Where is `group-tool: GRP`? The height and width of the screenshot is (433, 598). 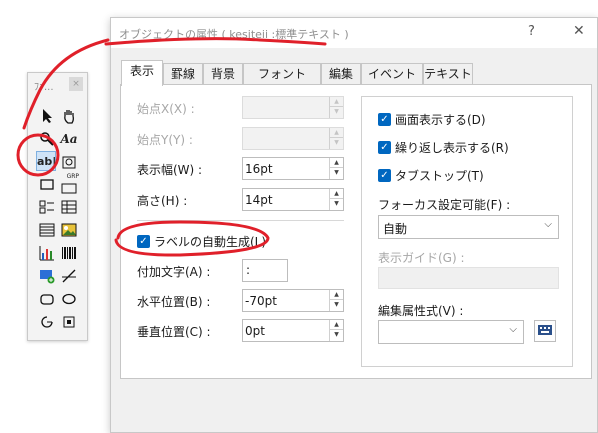
group-tool: GRP is located at coordinates (69, 183).